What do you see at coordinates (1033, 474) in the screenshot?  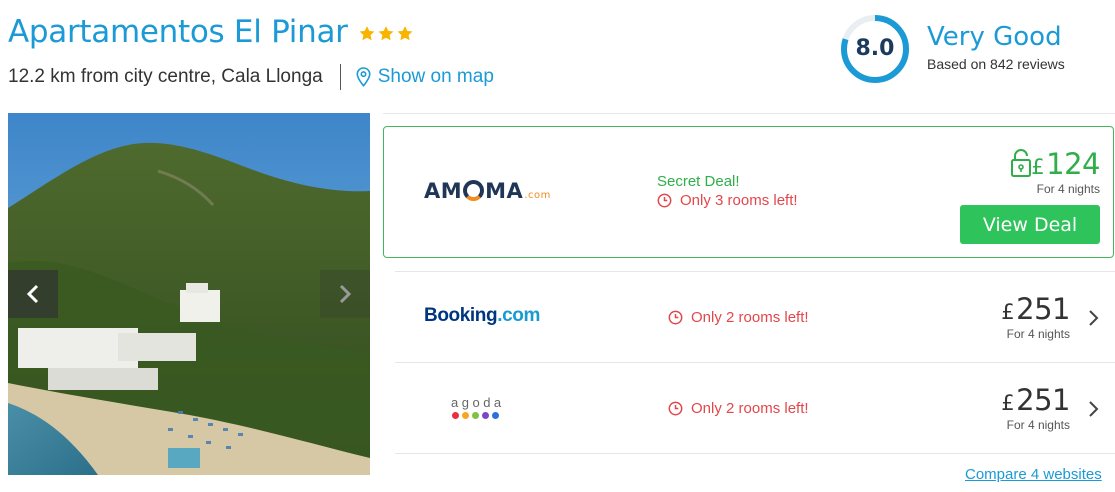 I see `compare-websites-link: Compare 4 websites` at bounding box center [1033, 474].